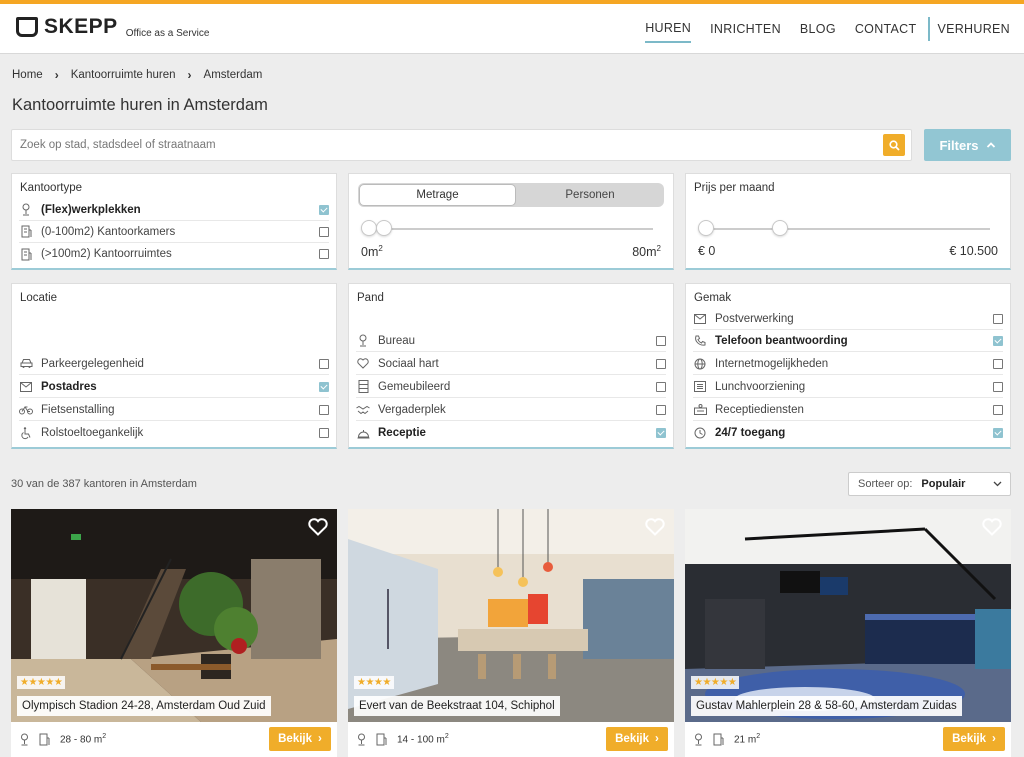  What do you see at coordinates (848, 410) in the screenshot?
I see `filter-receptiediensten: Receptiediensten` at bounding box center [848, 410].